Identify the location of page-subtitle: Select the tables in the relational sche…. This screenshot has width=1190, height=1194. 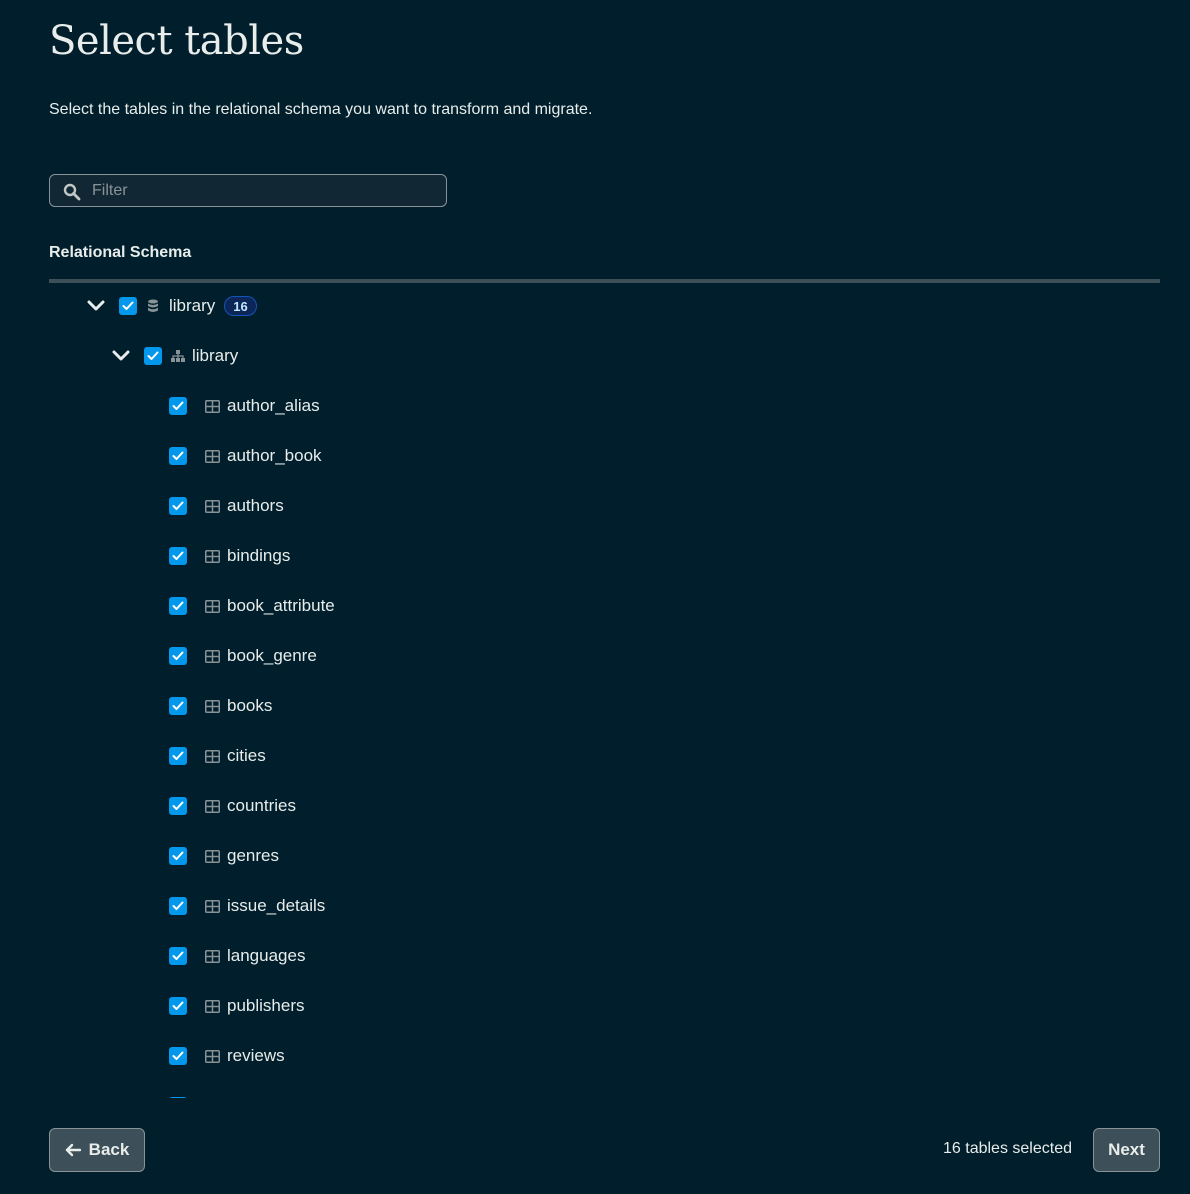
(321, 109).